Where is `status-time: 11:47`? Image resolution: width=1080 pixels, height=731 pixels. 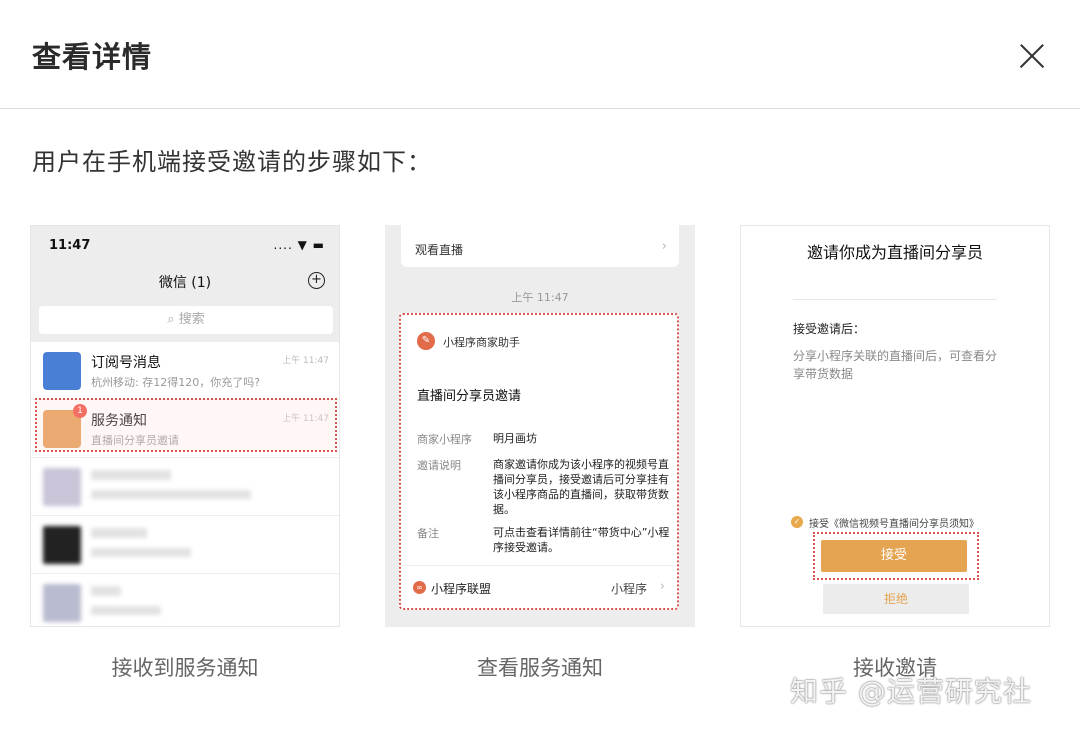
status-time: 11:47 is located at coordinates (70, 245).